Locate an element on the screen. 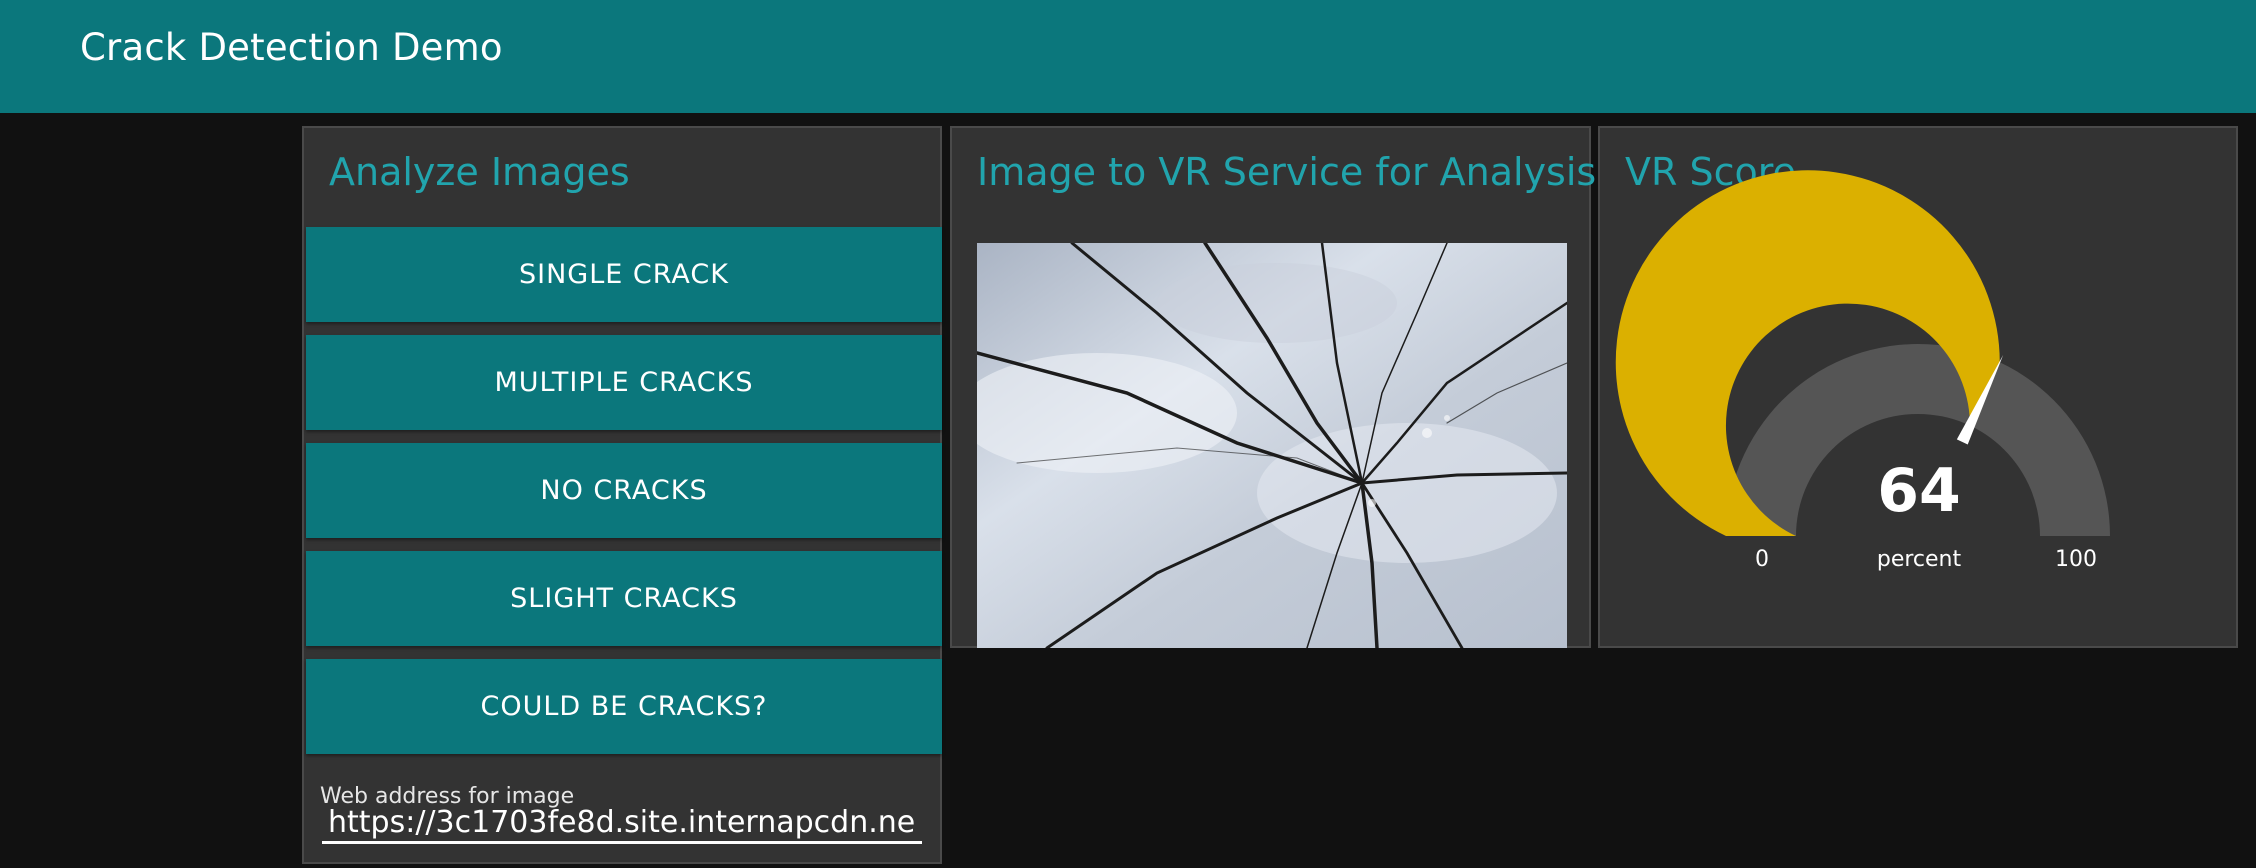 This screenshot has height=868, width=2256. single-crack-button: SINGLE CRACK is located at coordinates (624, 274).